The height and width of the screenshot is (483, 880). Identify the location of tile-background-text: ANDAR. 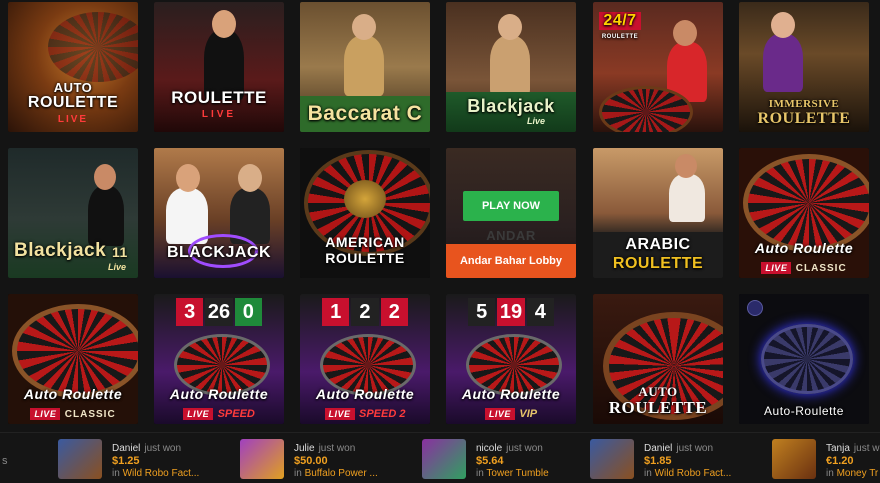
(511, 235).